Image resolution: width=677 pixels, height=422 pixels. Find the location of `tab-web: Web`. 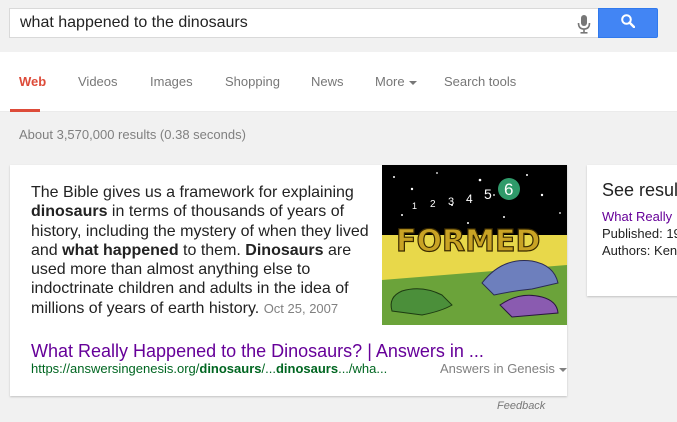

tab-web: Web is located at coordinates (32, 81).